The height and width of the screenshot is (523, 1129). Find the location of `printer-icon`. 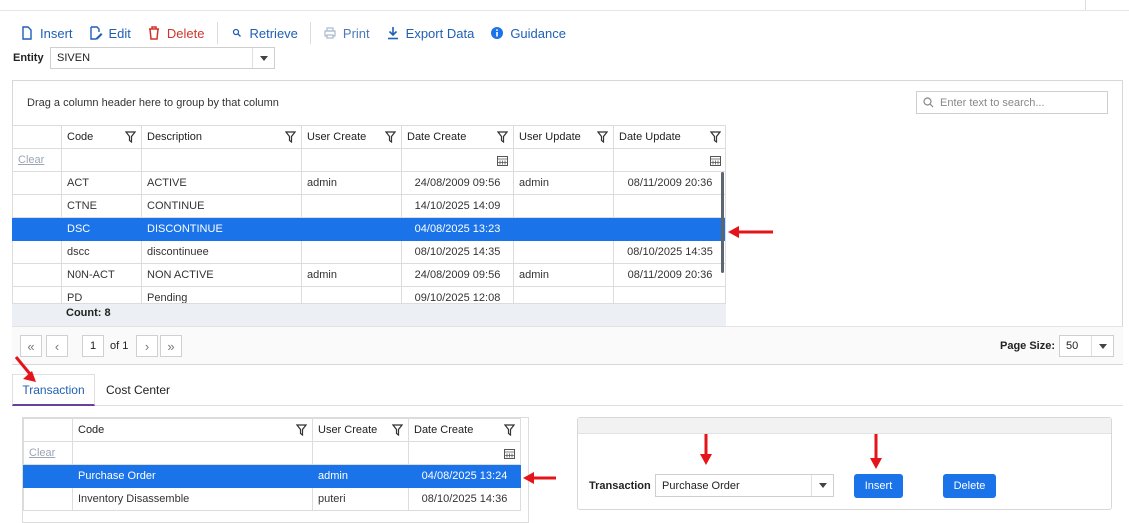

printer-icon is located at coordinates (330, 33).